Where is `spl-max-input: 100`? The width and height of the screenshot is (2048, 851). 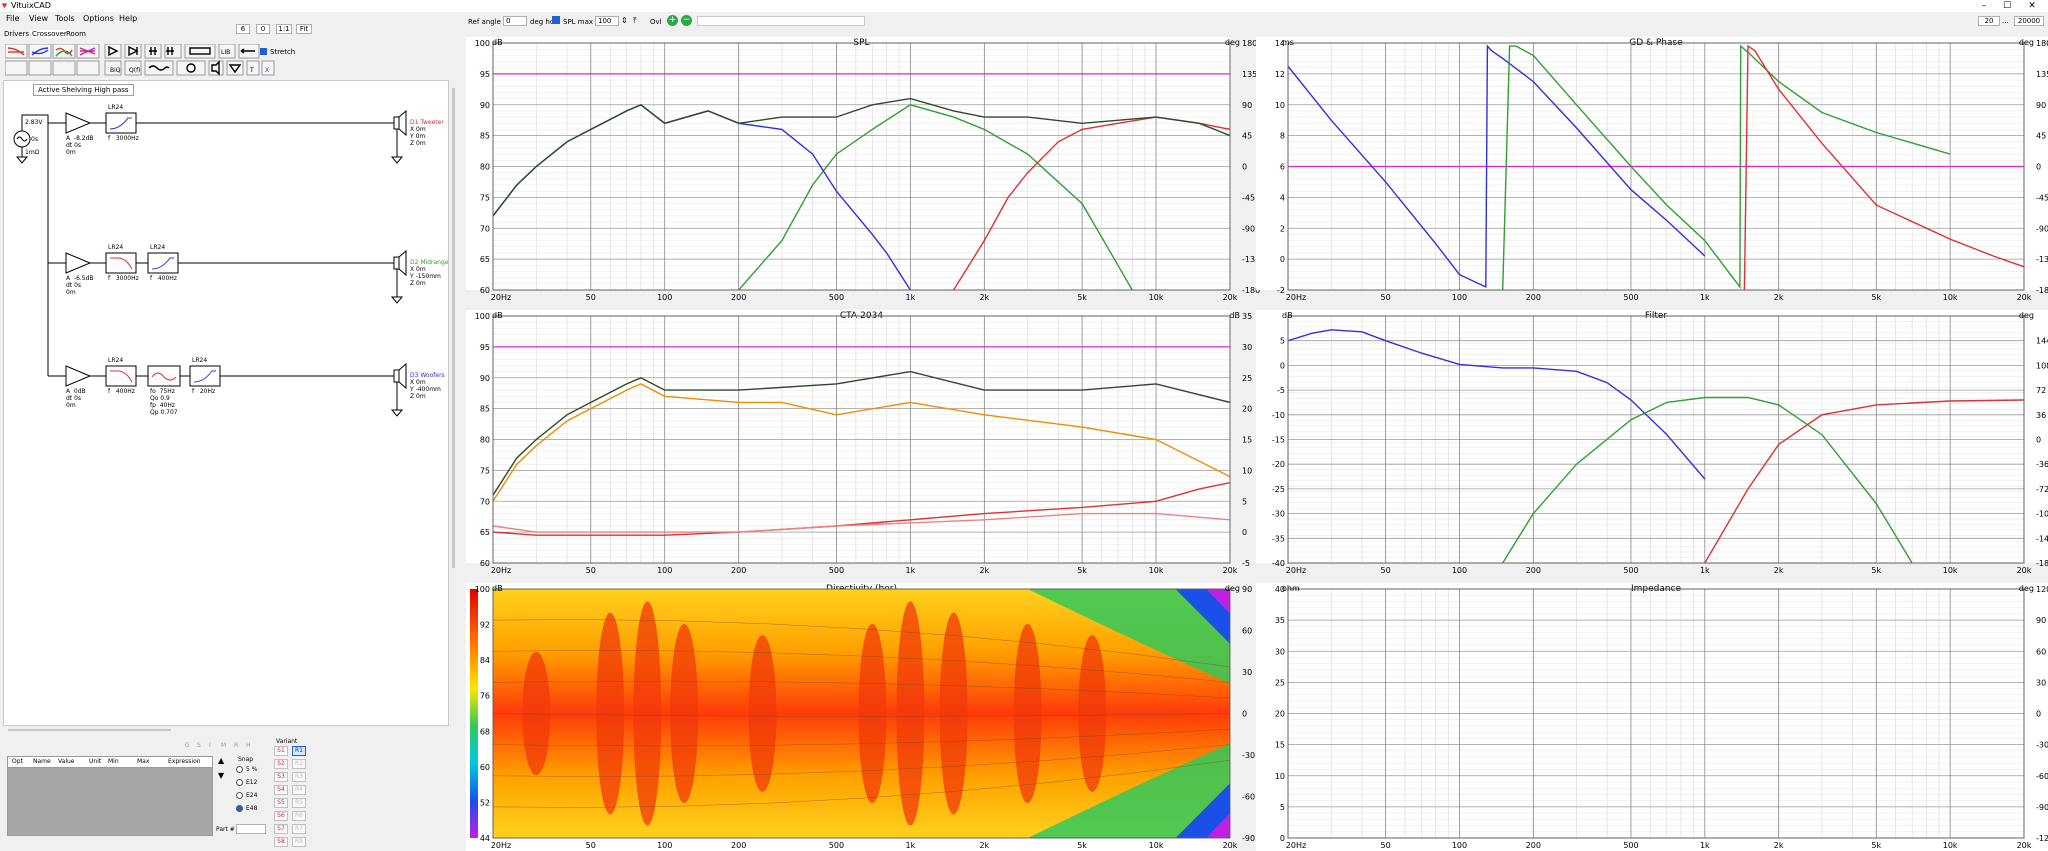 spl-max-input: 100 is located at coordinates (607, 21).